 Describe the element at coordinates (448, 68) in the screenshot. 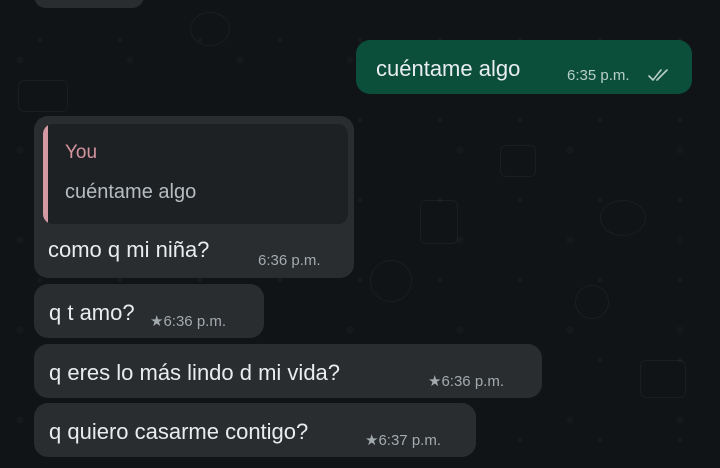

I see `message-text: cuéntame algo` at that location.